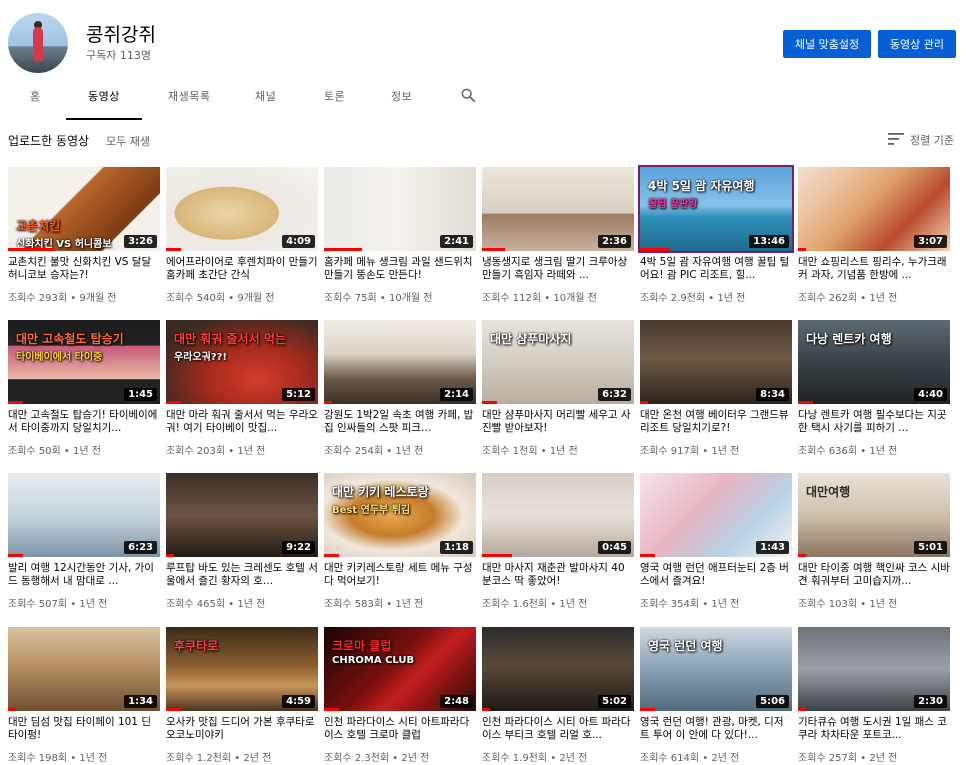 The image size is (966, 765). I want to click on video-meta: 조회수 1.6천회 • 1년 전, so click(534, 602).